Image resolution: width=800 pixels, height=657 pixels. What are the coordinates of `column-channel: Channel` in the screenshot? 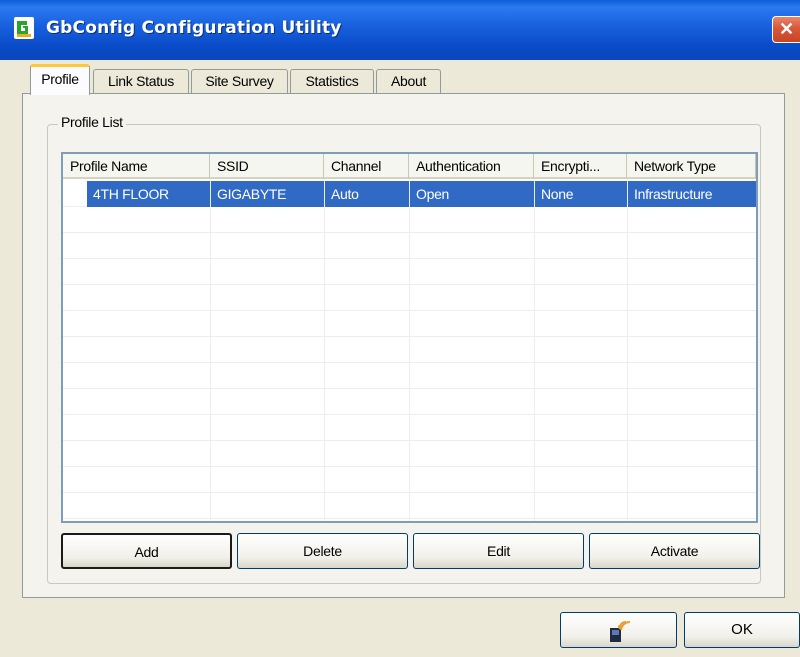 It's located at (366, 166).